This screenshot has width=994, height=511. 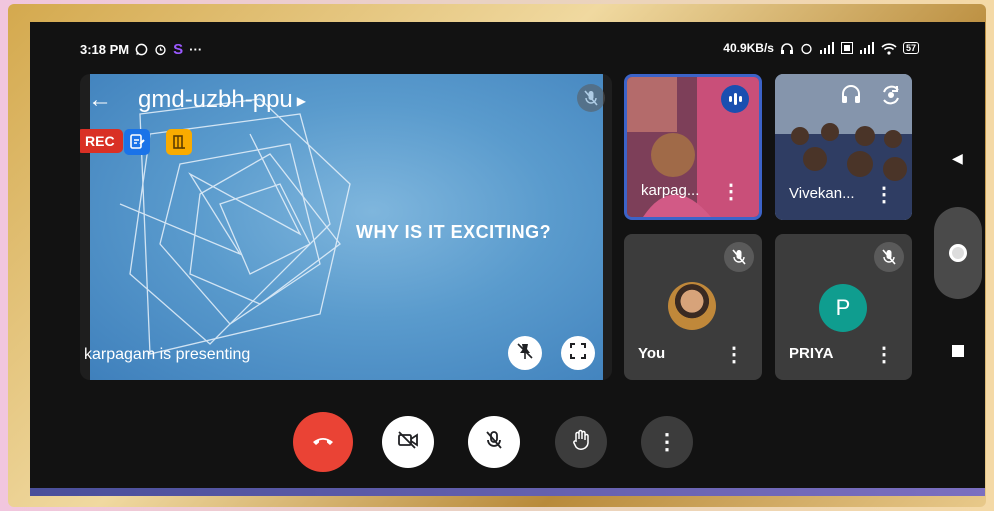 I want to click on speaking-indicator-icon, so click(x=735, y=99).